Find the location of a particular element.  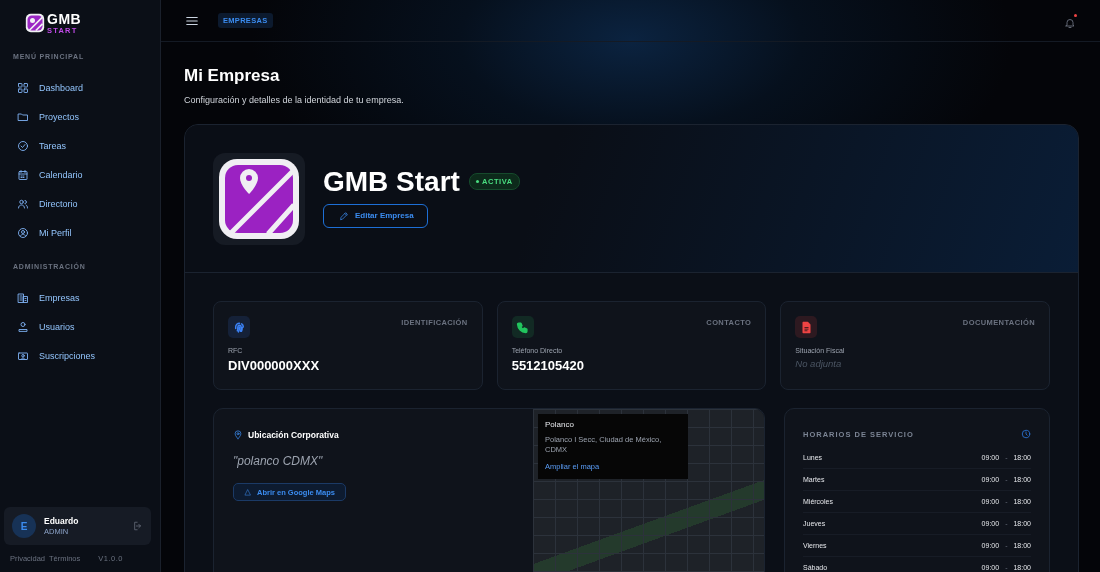

sidebar-item: Calendario is located at coordinates (80, 174).